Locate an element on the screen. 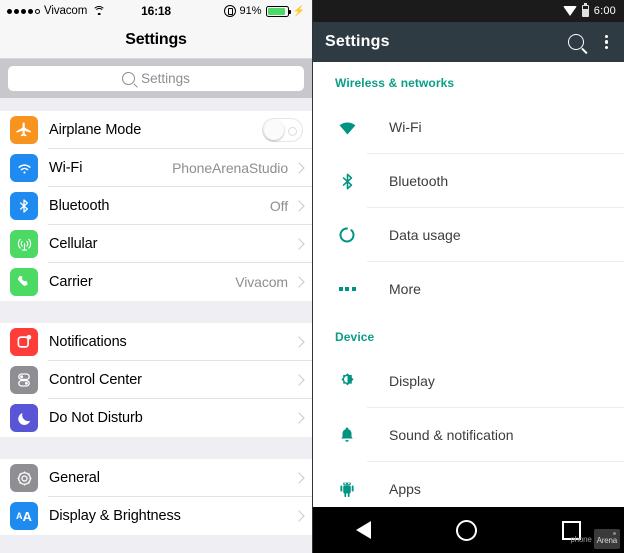 This screenshot has width=624, height=553. android-status-bar: 6:00 is located at coordinates (468, 11).